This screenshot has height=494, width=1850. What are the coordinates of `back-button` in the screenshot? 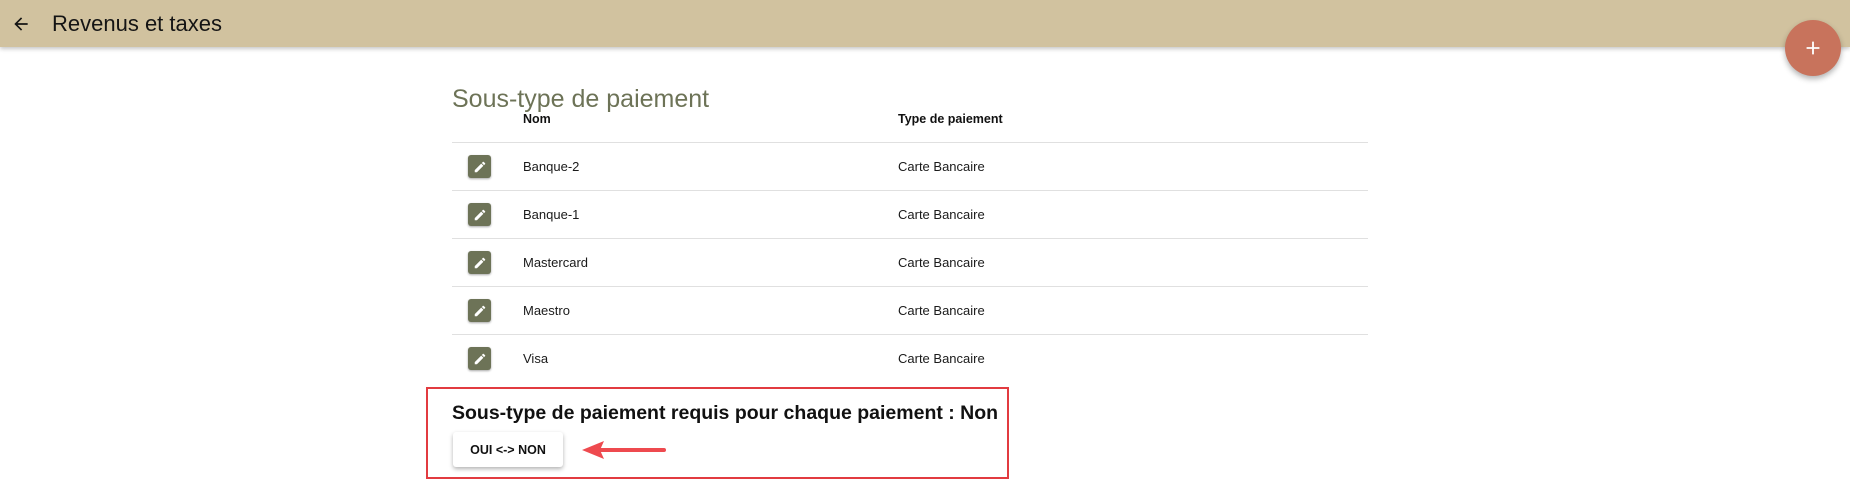 It's located at (21, 24).